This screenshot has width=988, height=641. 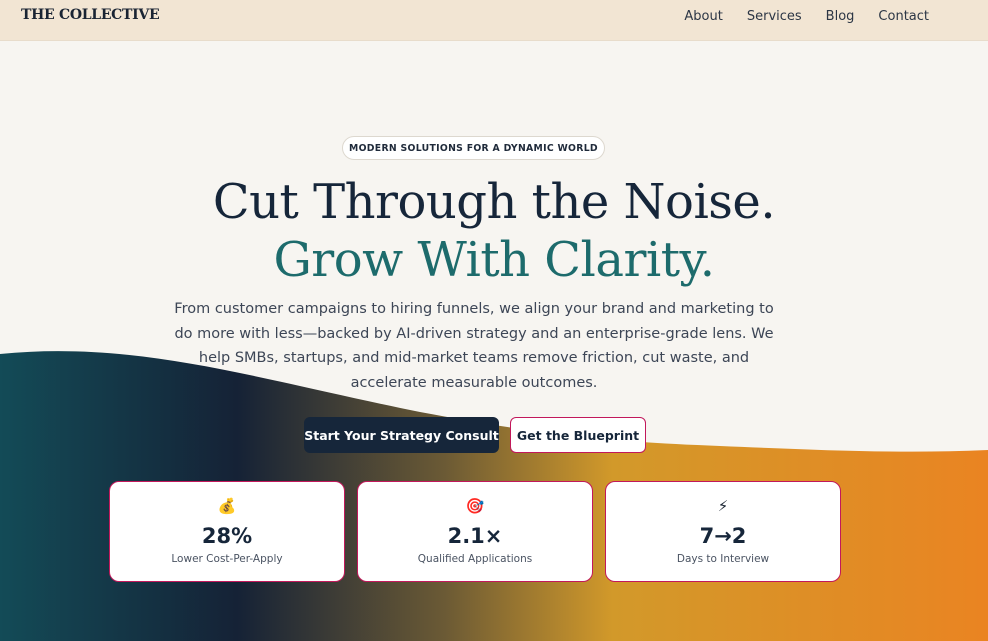 I want to click on nav-contact: Contact, so click(x=903, y=16).